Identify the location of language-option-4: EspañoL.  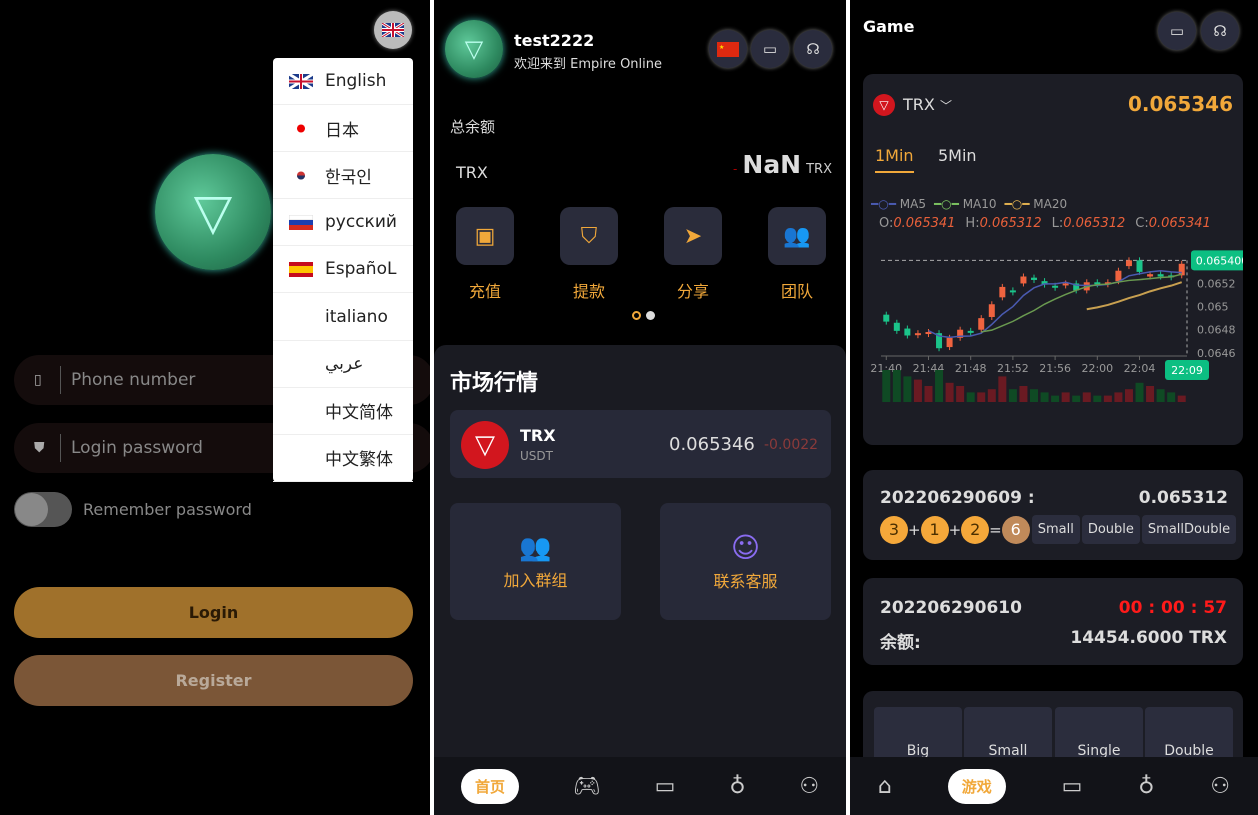
(343, 270).